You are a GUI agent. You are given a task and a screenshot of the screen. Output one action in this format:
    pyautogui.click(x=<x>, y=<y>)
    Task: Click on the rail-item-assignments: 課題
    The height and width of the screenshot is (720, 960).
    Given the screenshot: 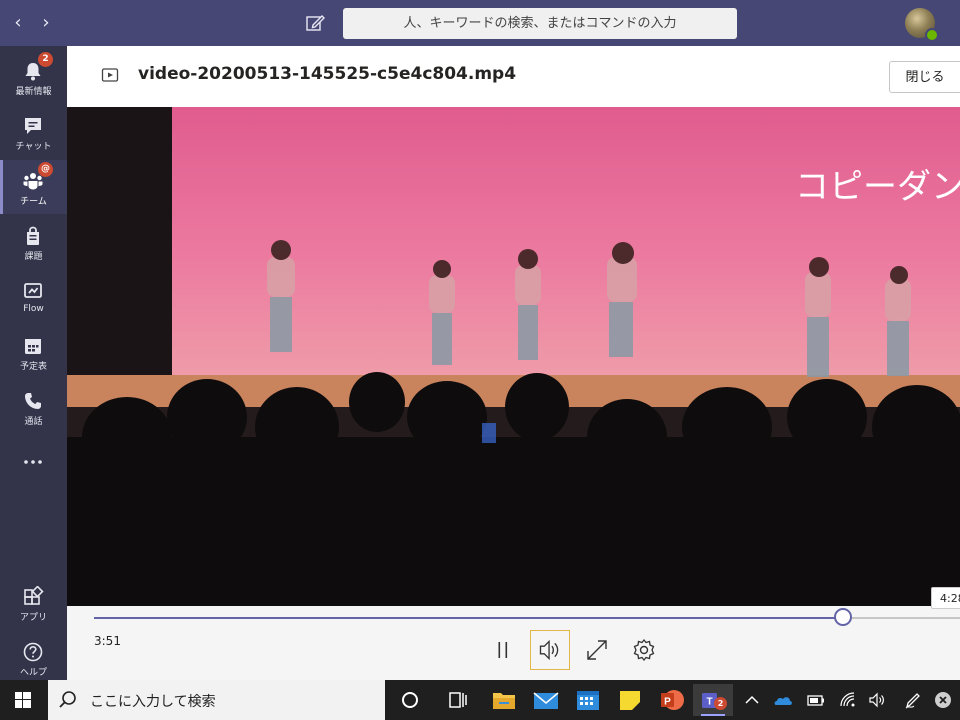 What is the action you would take?
    pyautogui.click(x=33, y=242)
    